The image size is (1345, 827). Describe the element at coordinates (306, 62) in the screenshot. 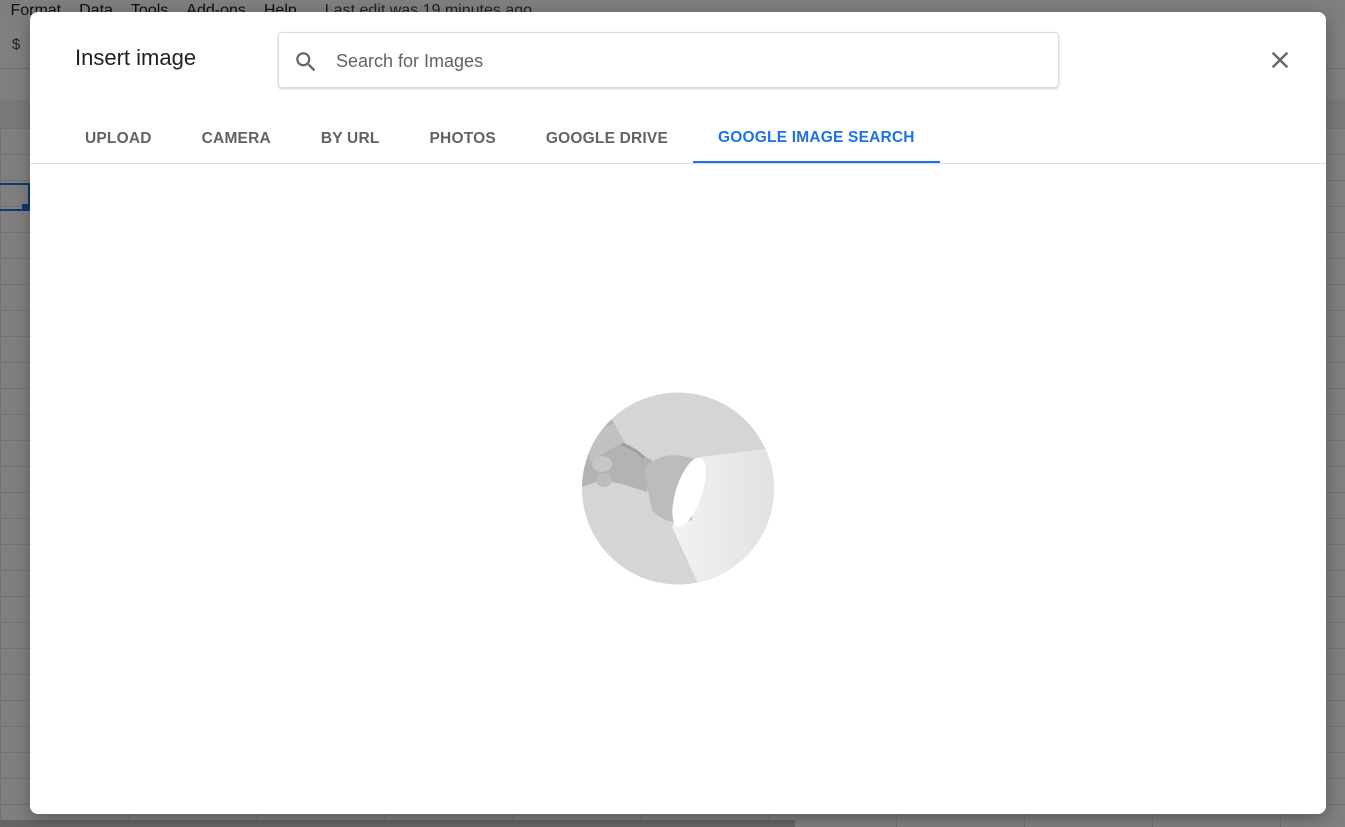

I see `search-icon` at that location.